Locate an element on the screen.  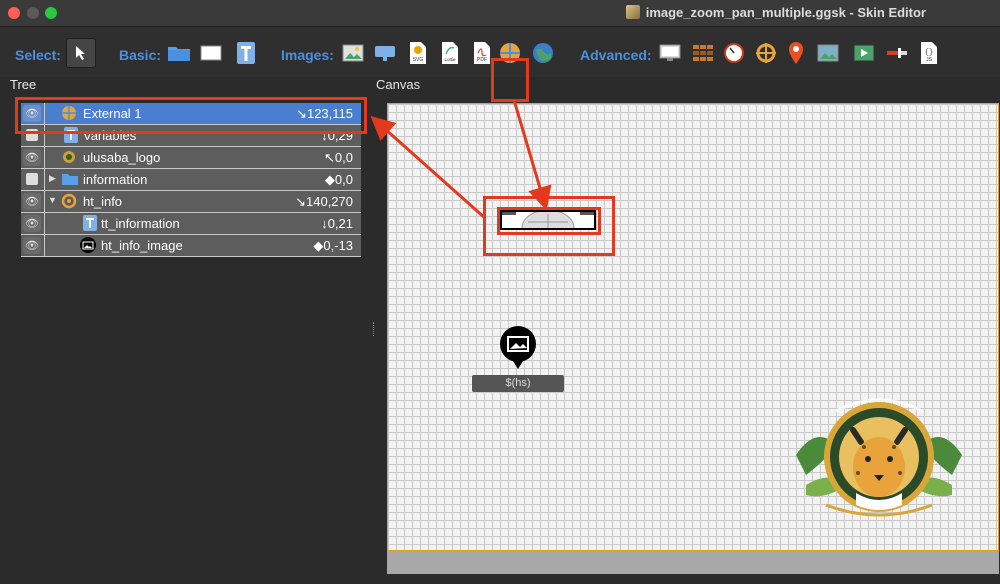
annotation-arrows is located at coordinates (461, 159).